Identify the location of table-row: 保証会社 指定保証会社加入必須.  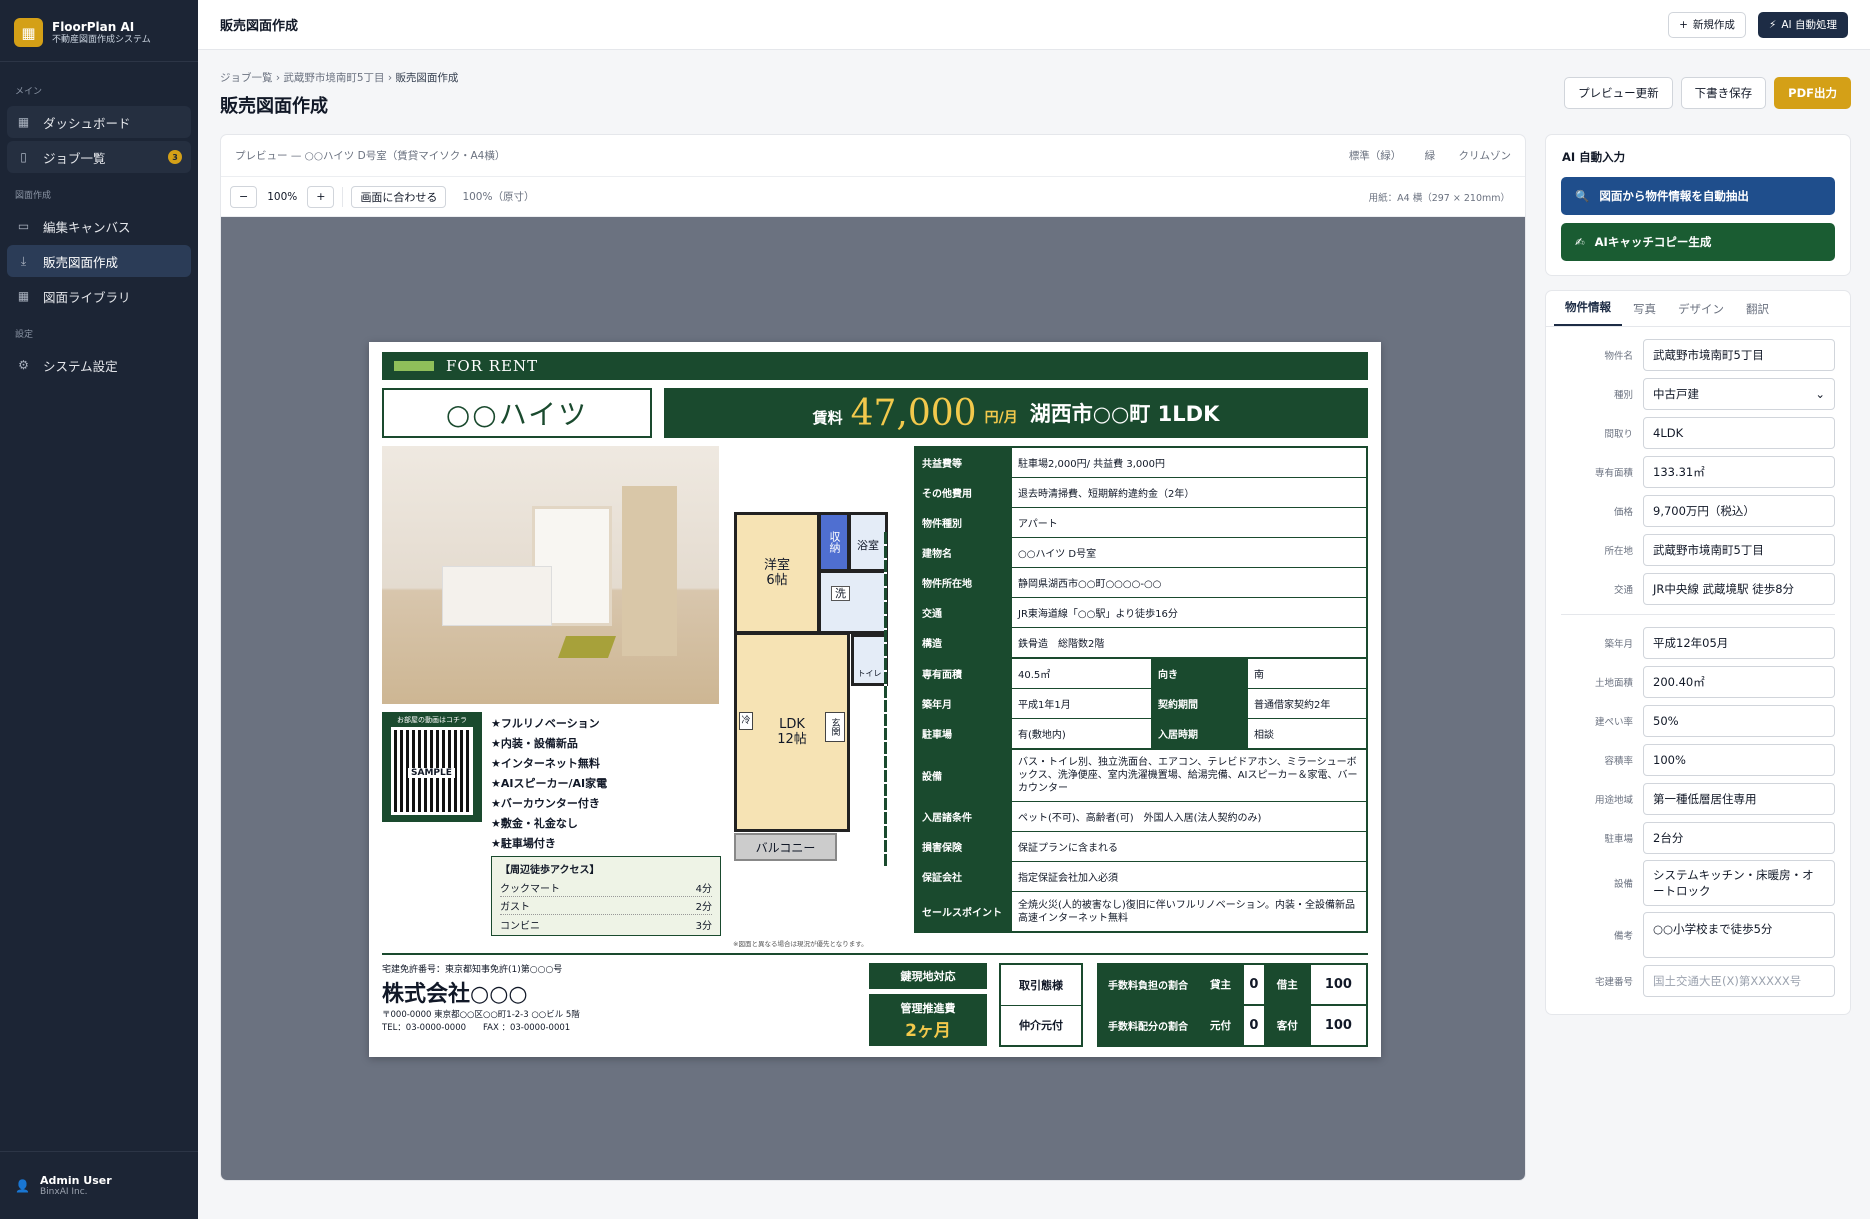
(1141, 876).